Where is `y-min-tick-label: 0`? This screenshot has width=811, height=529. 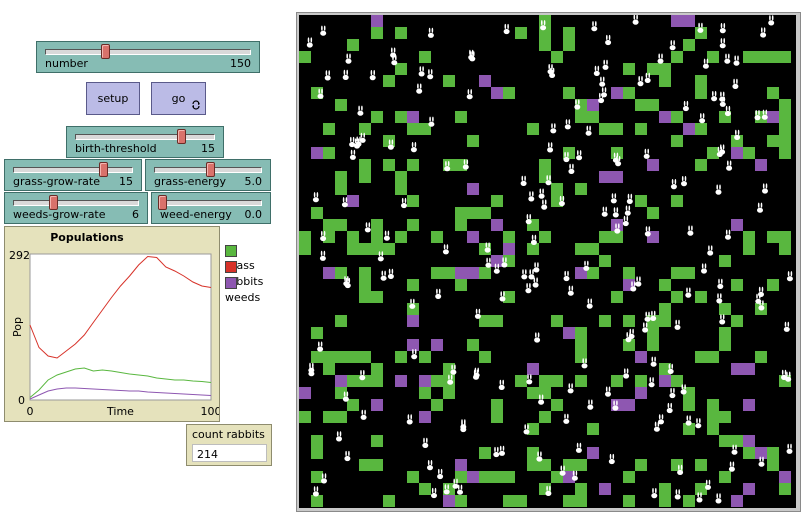 y-min-tick-label: 0 is located at coordinates (21, 400).